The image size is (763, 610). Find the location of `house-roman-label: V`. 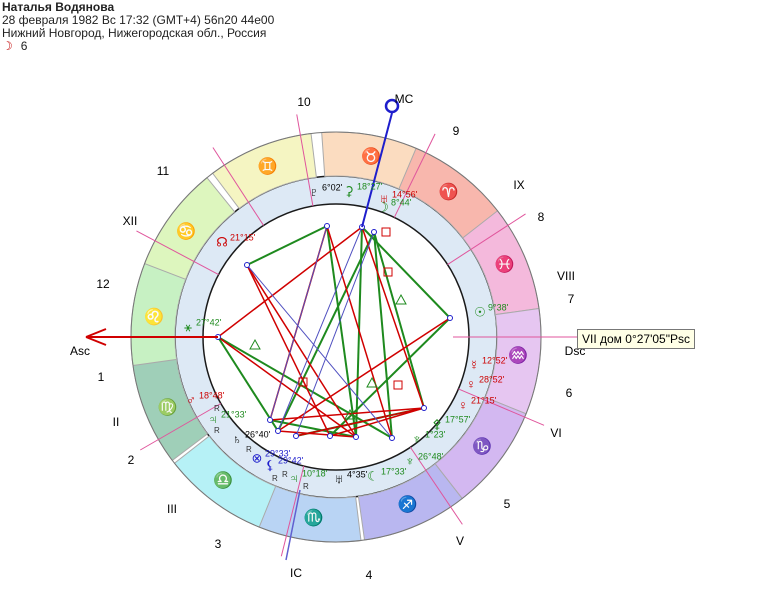

house-roman-label: V is located at coordinates (460, 541).